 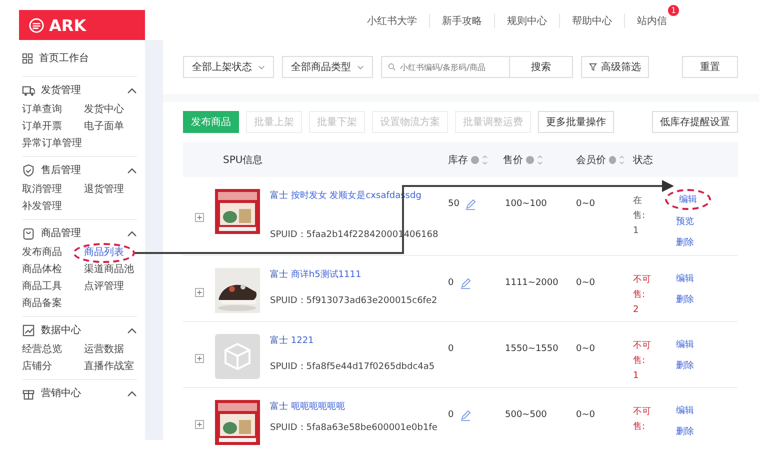 I want to click on column-header: 售价, so click(x=513, y=160).